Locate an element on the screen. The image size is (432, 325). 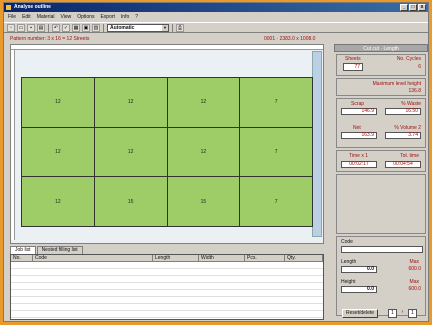
height-field: 0.0 is located at coordinates (359, 289).